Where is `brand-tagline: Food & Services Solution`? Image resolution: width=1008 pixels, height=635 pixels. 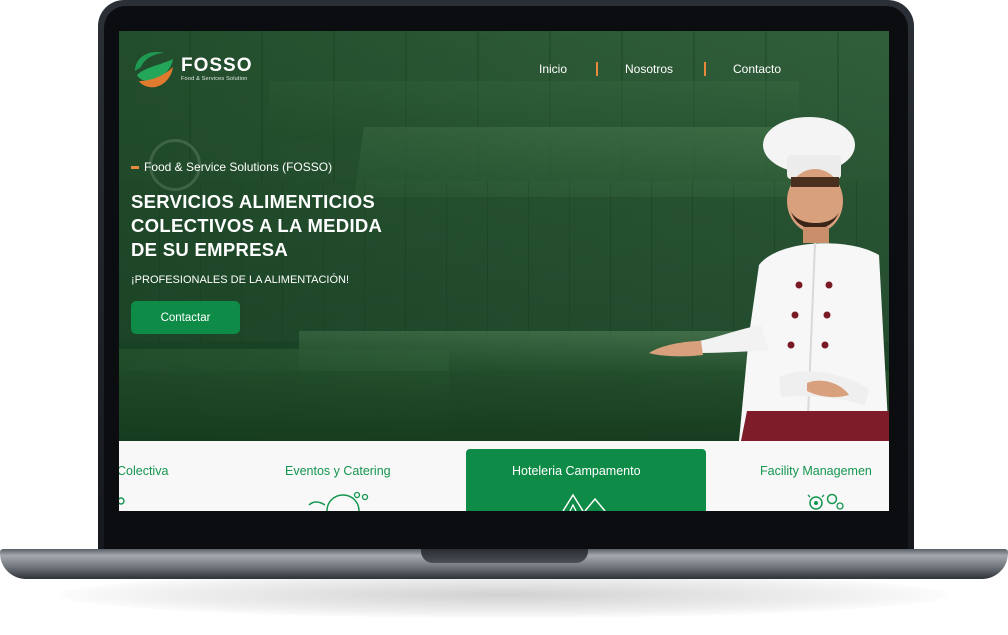
brand-tagline: Food & Services Solution is located at coordinates (214, 79).